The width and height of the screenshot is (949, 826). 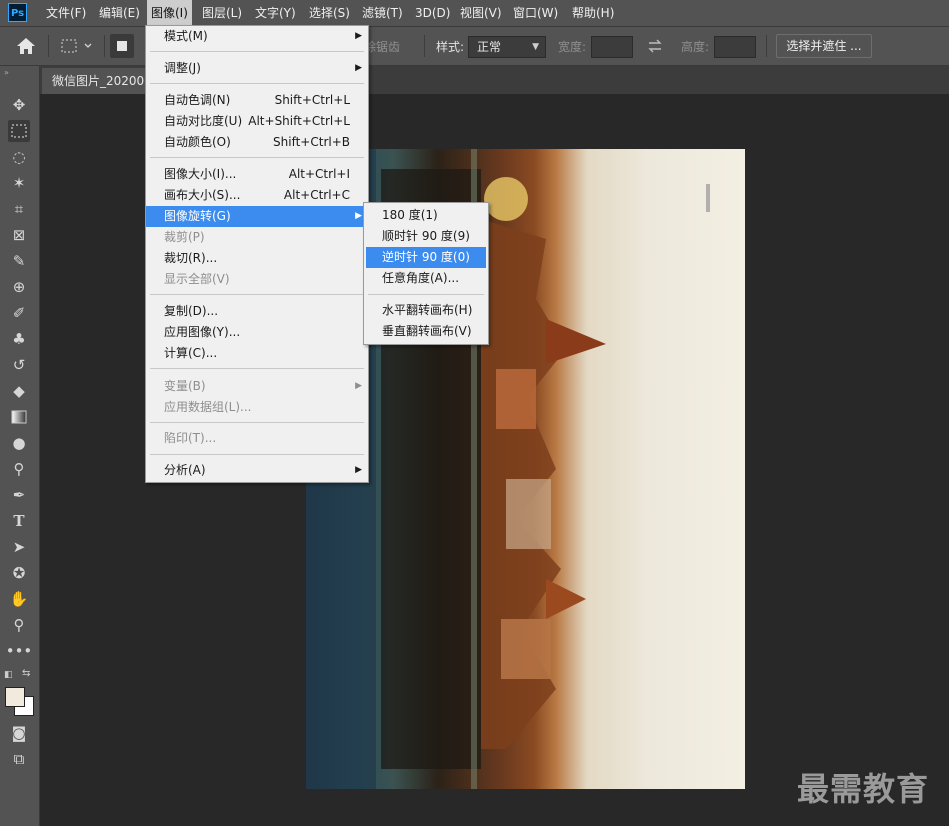 What do you see at coordinates (19, 209) in the screenshot?
I see `crop-tool: ⌗` at bounding box center [19, 209].